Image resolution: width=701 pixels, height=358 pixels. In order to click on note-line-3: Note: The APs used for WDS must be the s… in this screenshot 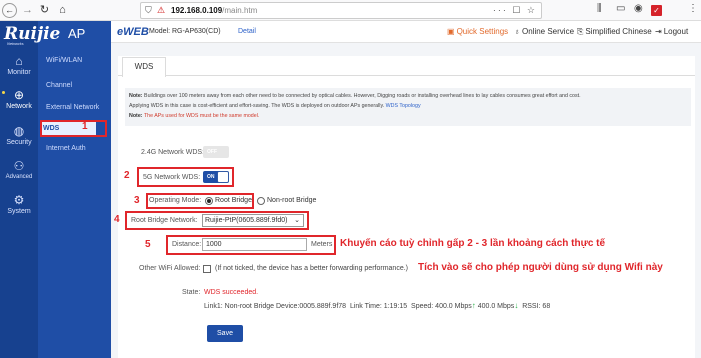, I will do `click(194, 116)`.